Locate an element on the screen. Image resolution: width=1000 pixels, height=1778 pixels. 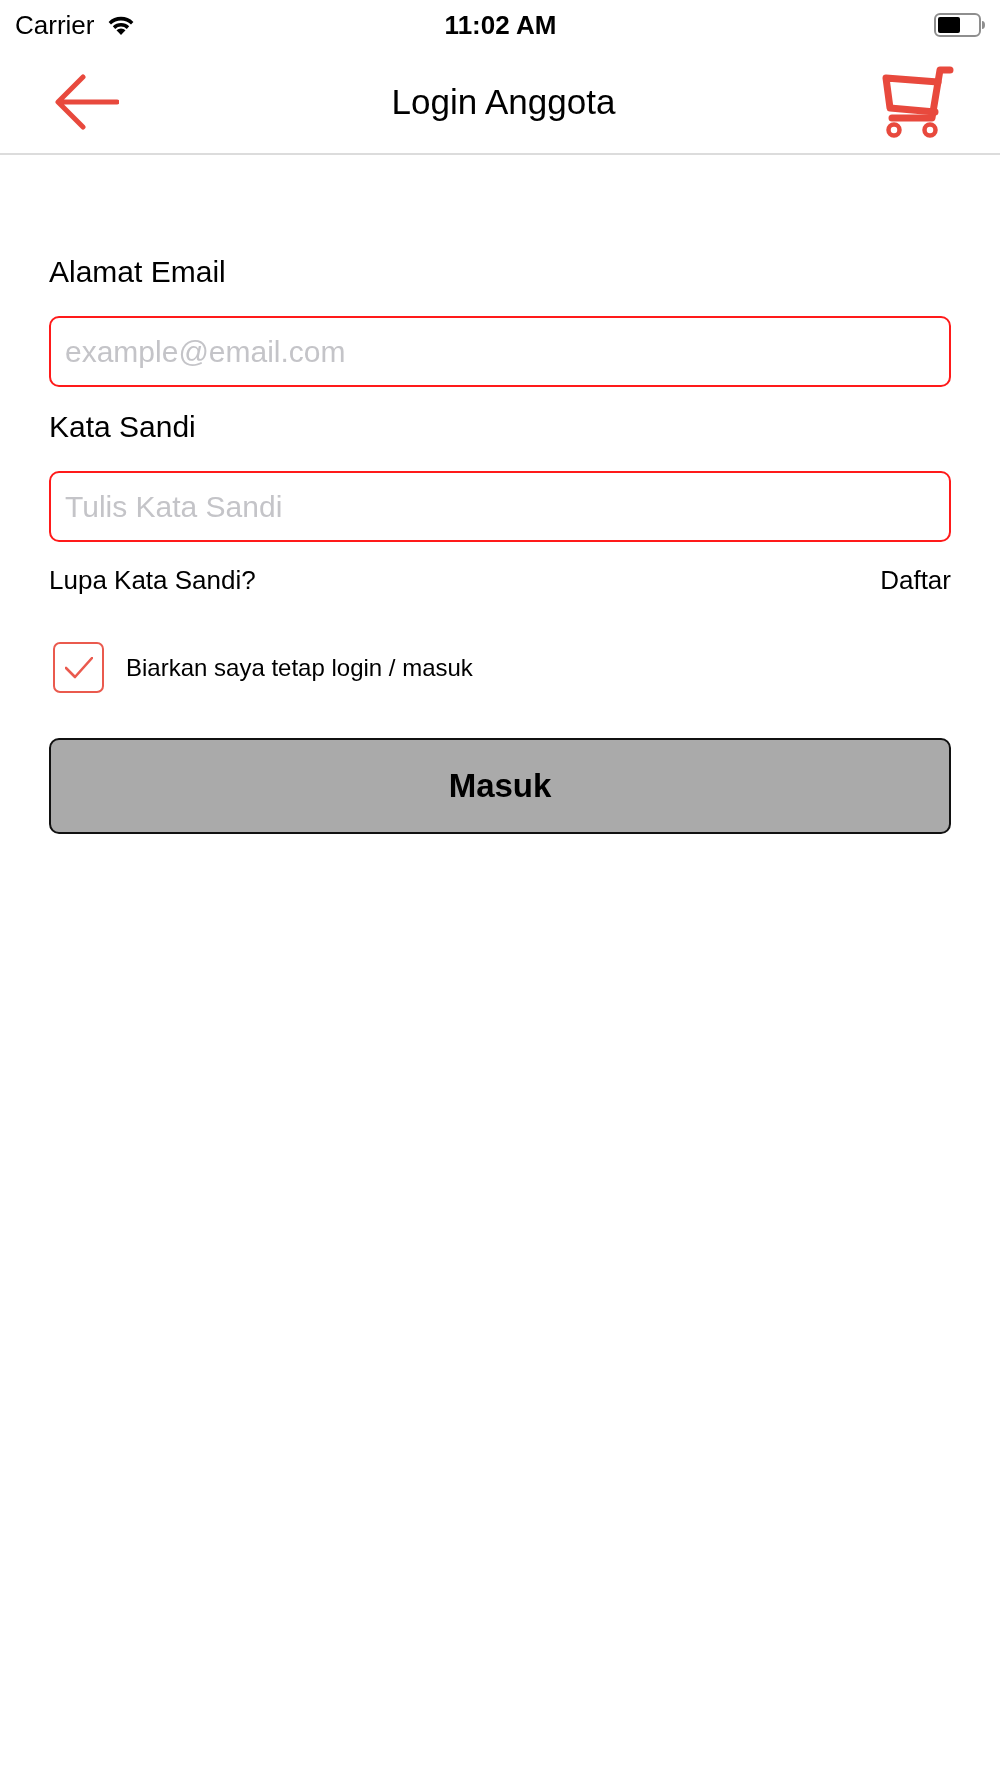
login-button: Masuk is located at coordinates (500, 786).